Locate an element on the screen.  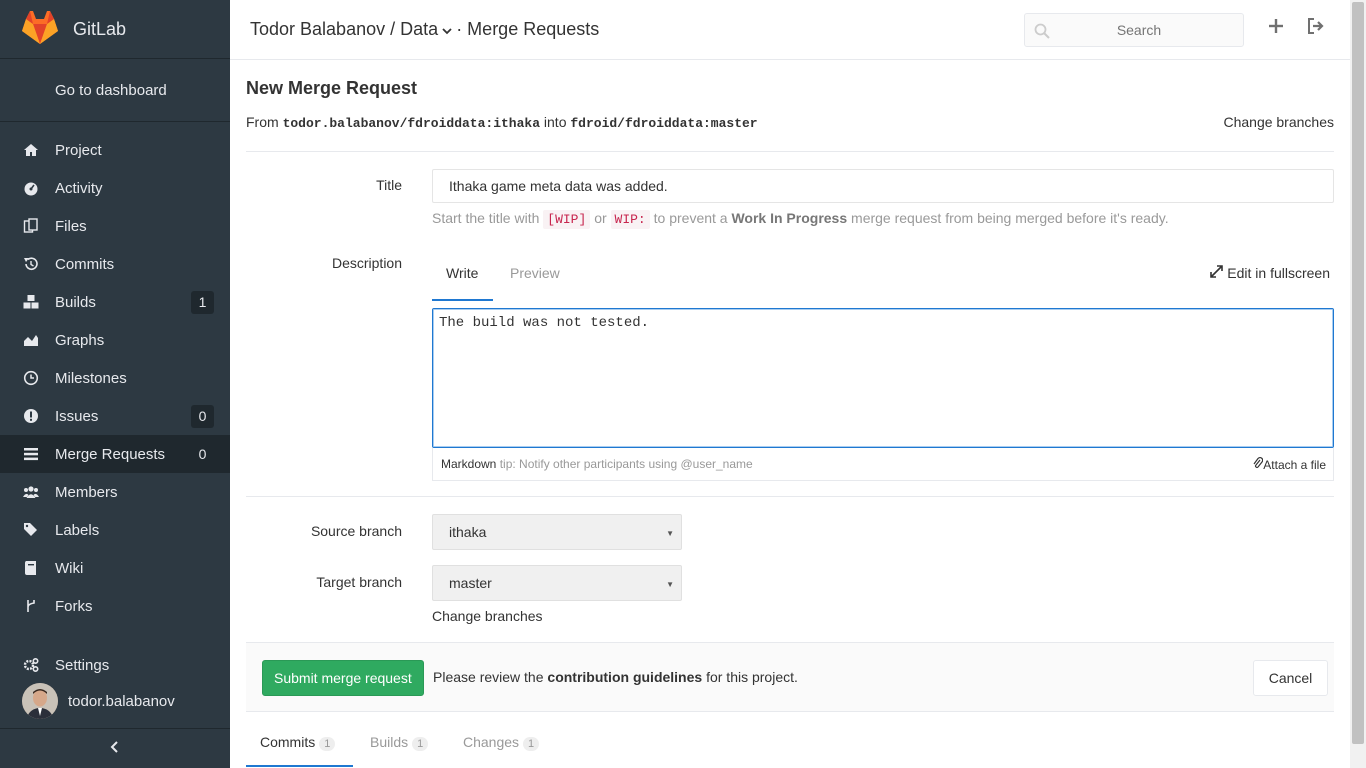
sidebar-item-files: Files is located at coordinates (115, 226).